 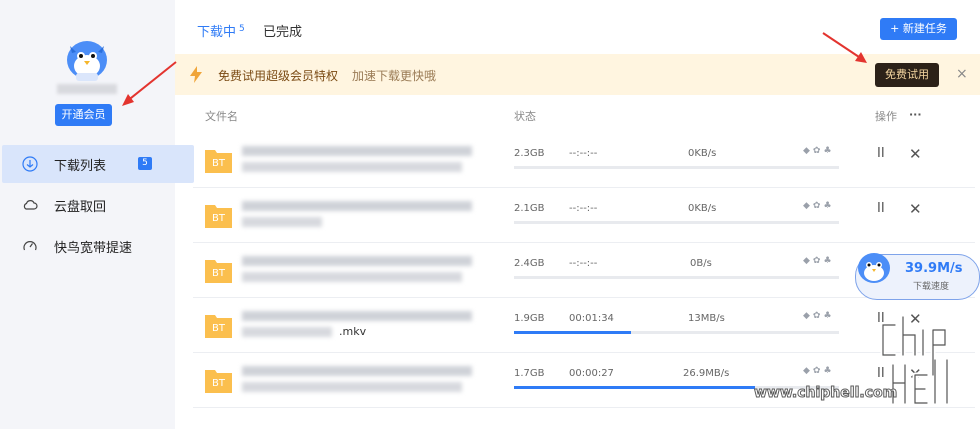 I want to click on watermark-url: www.chiphell.com, so click(x=825, y=393).